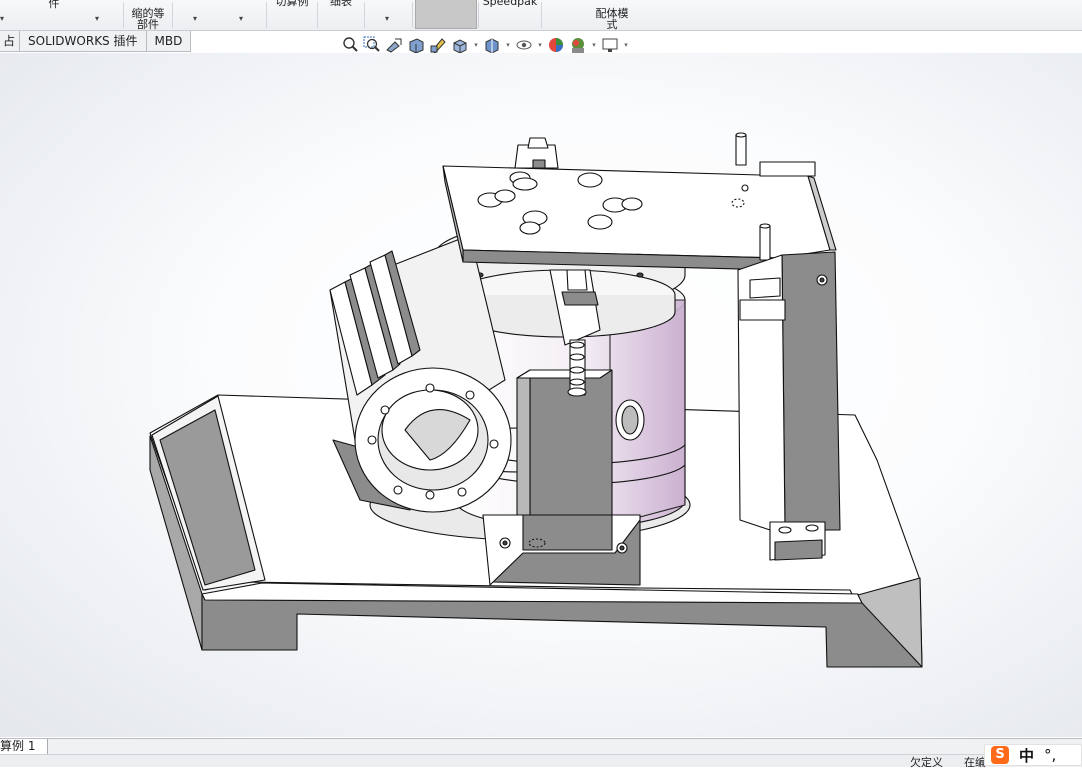 The height and width of the screenshot is (769, 1082). Describe the element at coordinates (492, 45) in the screenshot. I see `display-style-icon` at that location.